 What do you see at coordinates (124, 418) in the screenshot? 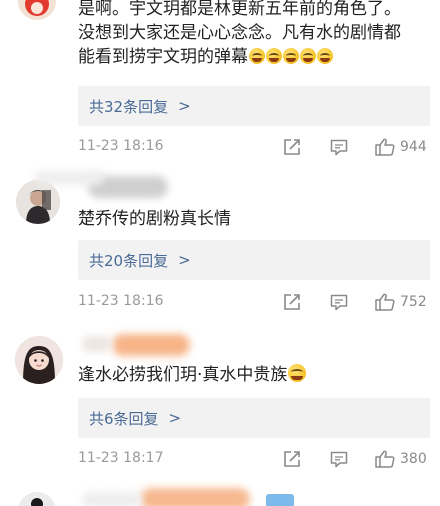
I see `replies-label: 共6条回复` at bounding box center [124, 418].